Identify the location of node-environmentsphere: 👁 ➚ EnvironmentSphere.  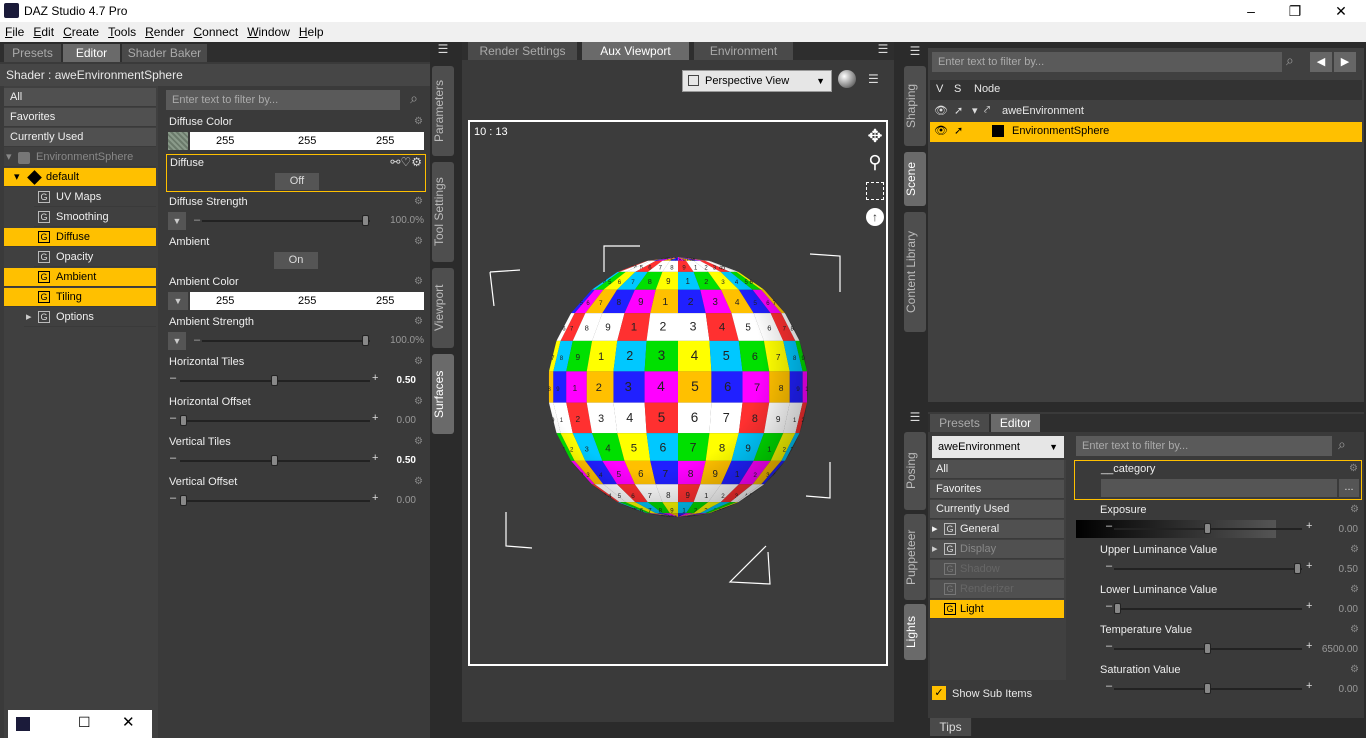
(1146, 132).